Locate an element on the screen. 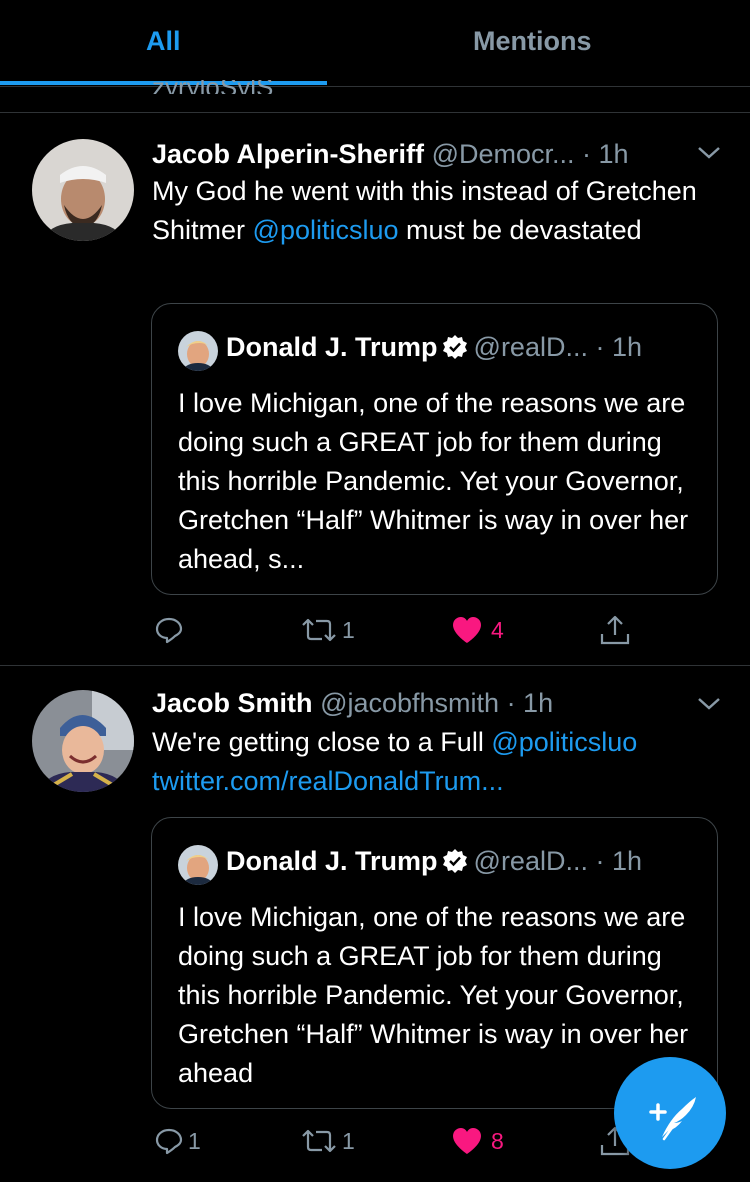 This screenshot has height=1182, width=750. like-button: 8 is located at coordinates (477, 1141).